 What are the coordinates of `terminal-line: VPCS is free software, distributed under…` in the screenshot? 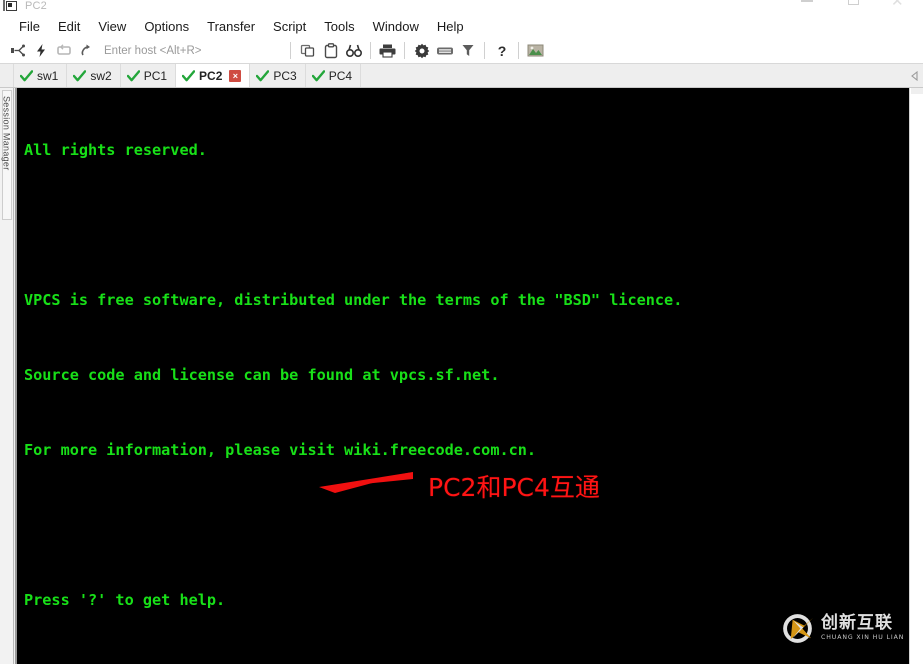 It's located at (353, 300).